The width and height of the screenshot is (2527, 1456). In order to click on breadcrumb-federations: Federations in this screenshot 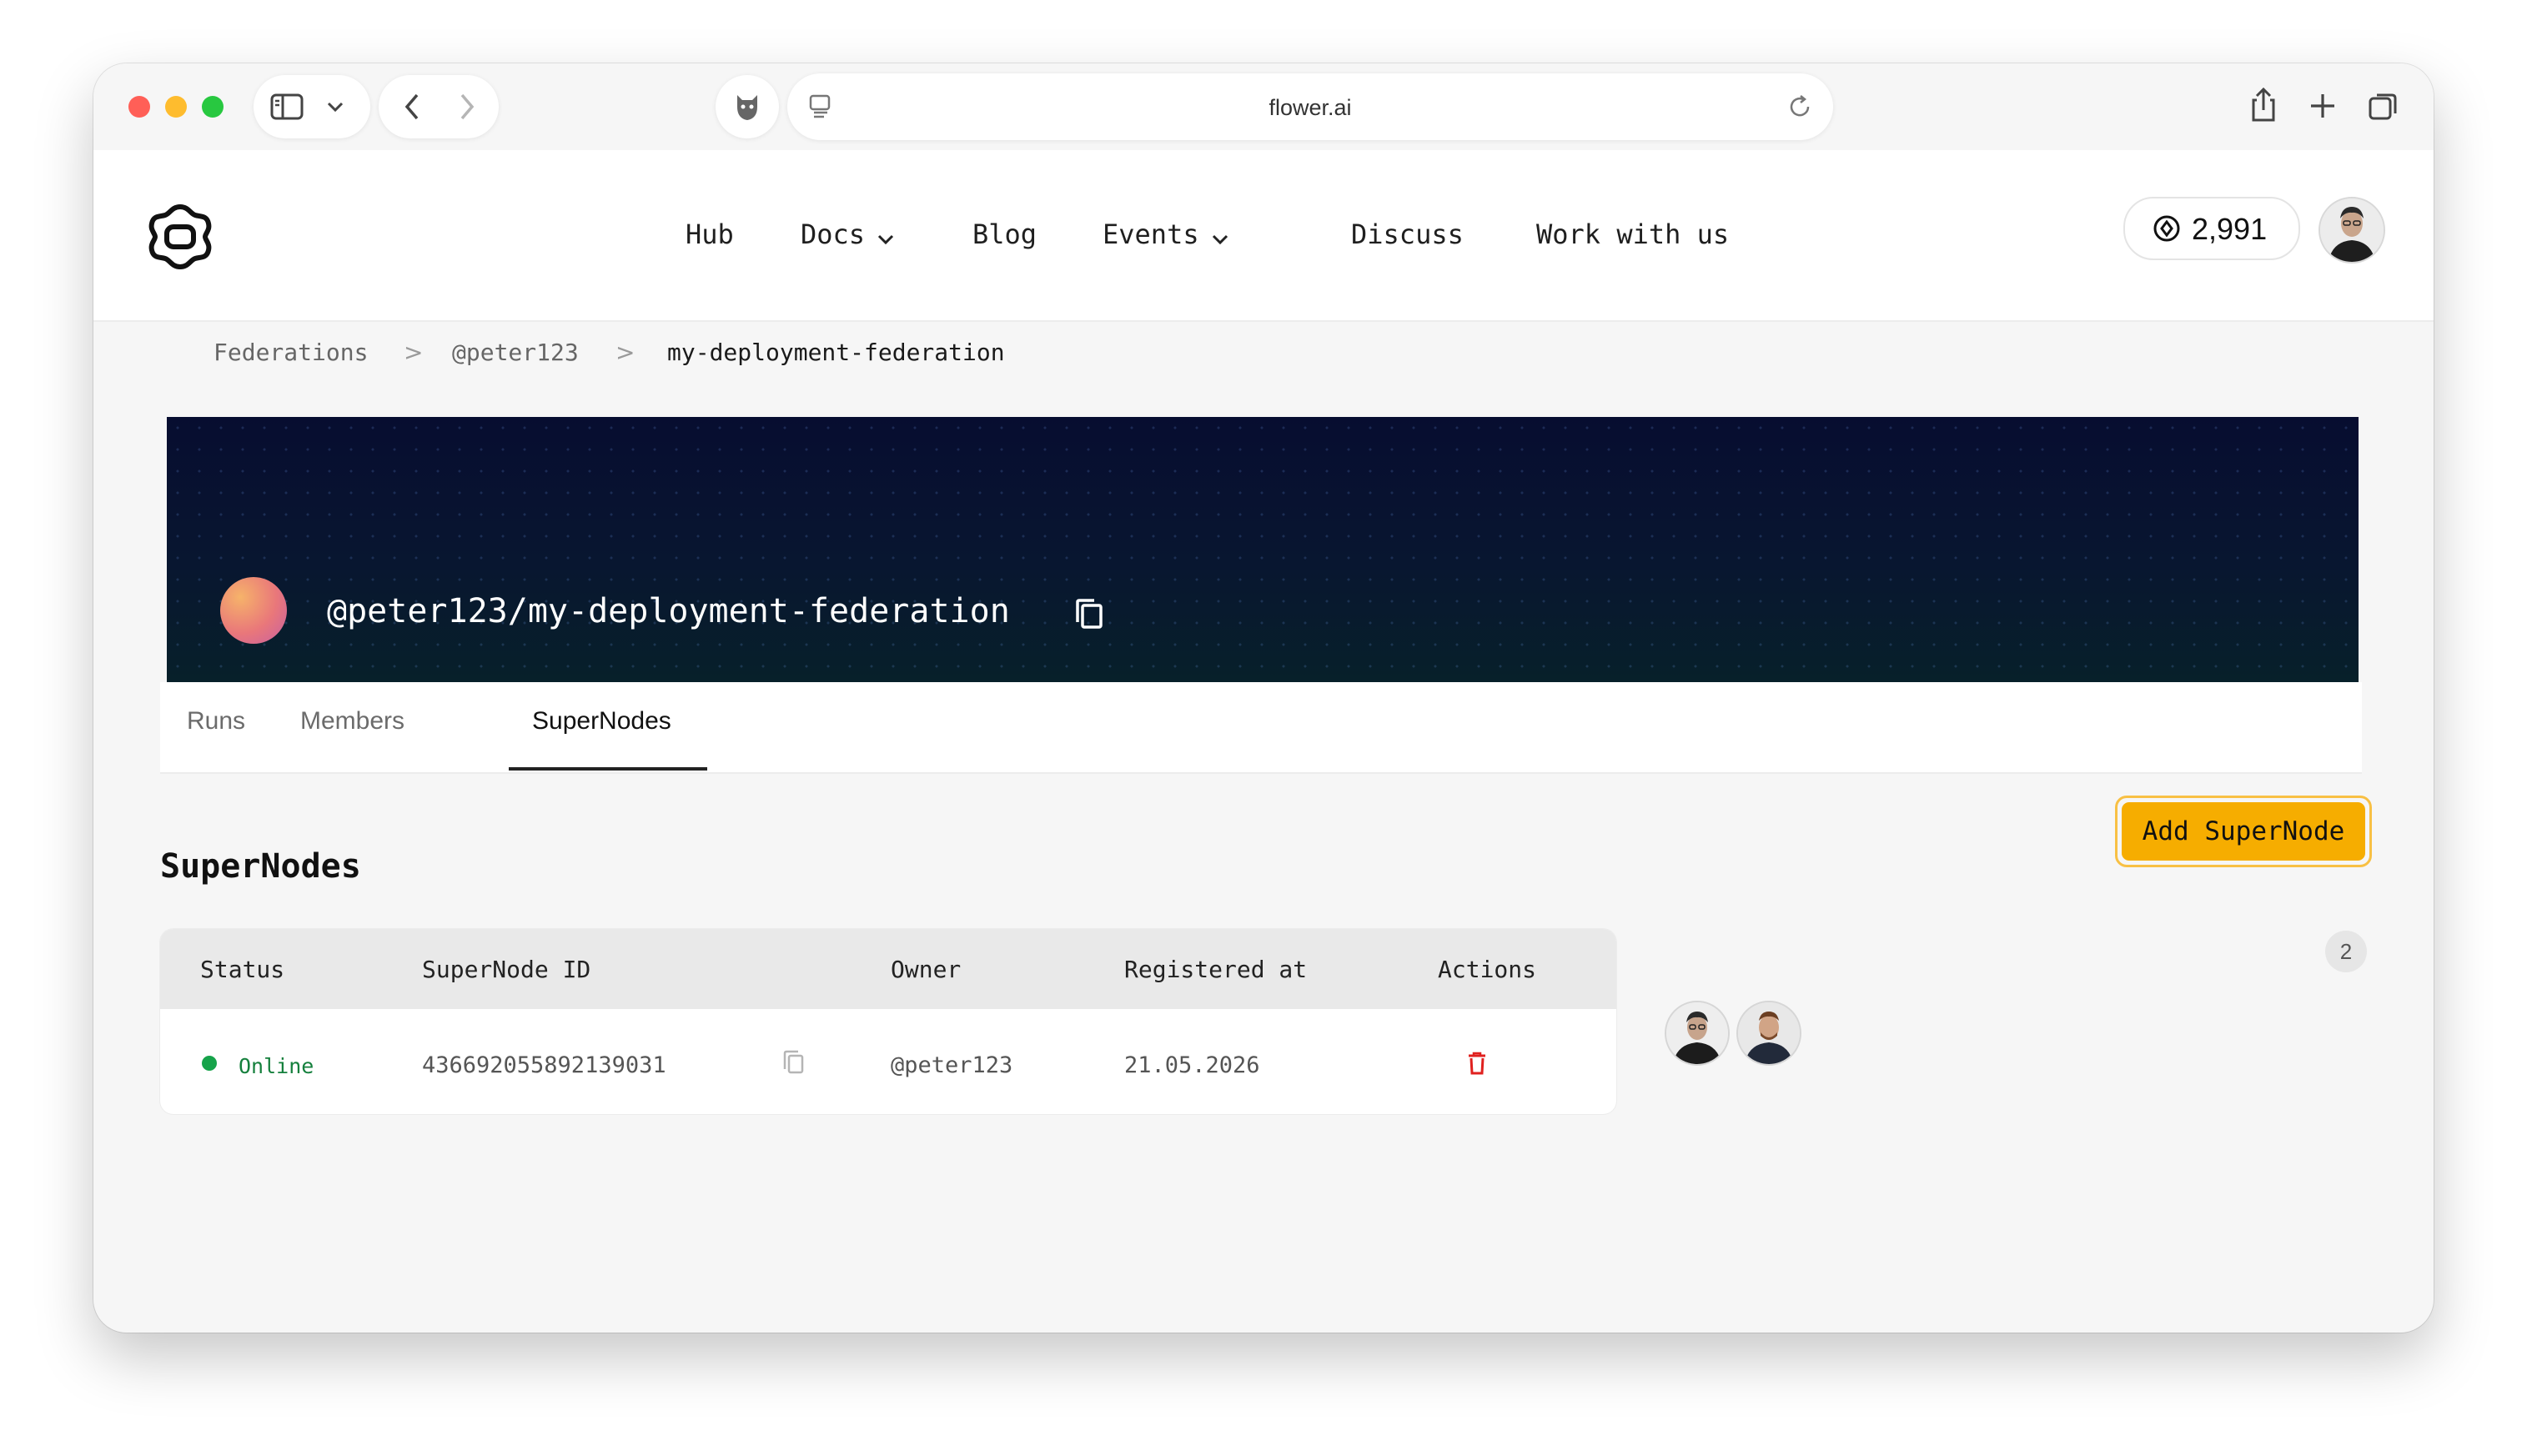, I will do `click(291, 352)`.